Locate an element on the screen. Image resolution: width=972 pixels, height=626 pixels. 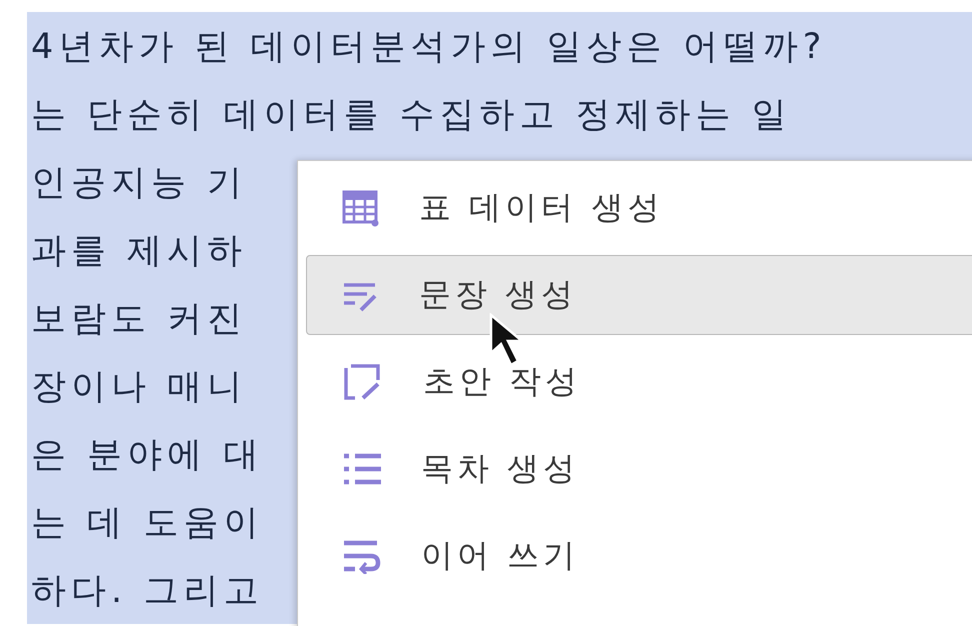
text-wrap-icon is located at coordinates (361, 556).